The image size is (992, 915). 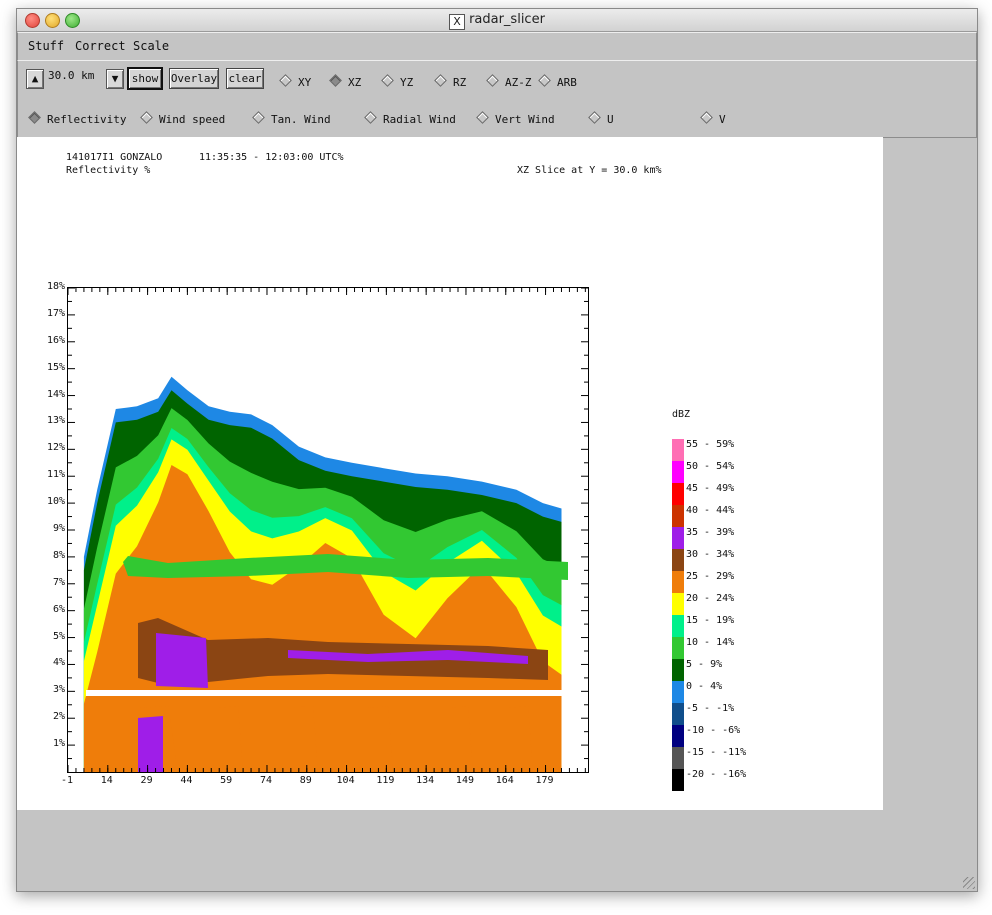 I want to click on slice-label-xy: XY, so click(x=305, y=82).